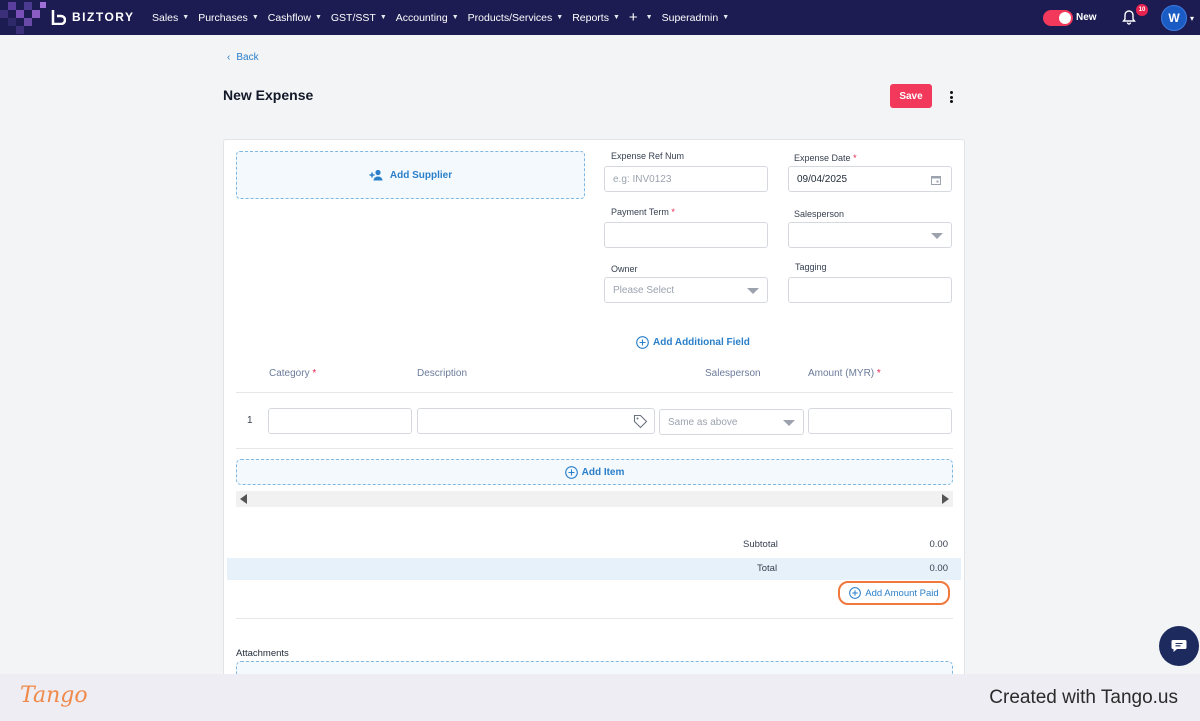 This screenshot has height=721, width=1200. What do you see at coordinates (686, 290) in the screenshot?
I see `owner-select: Please Select` at bounding box center [686, 290].